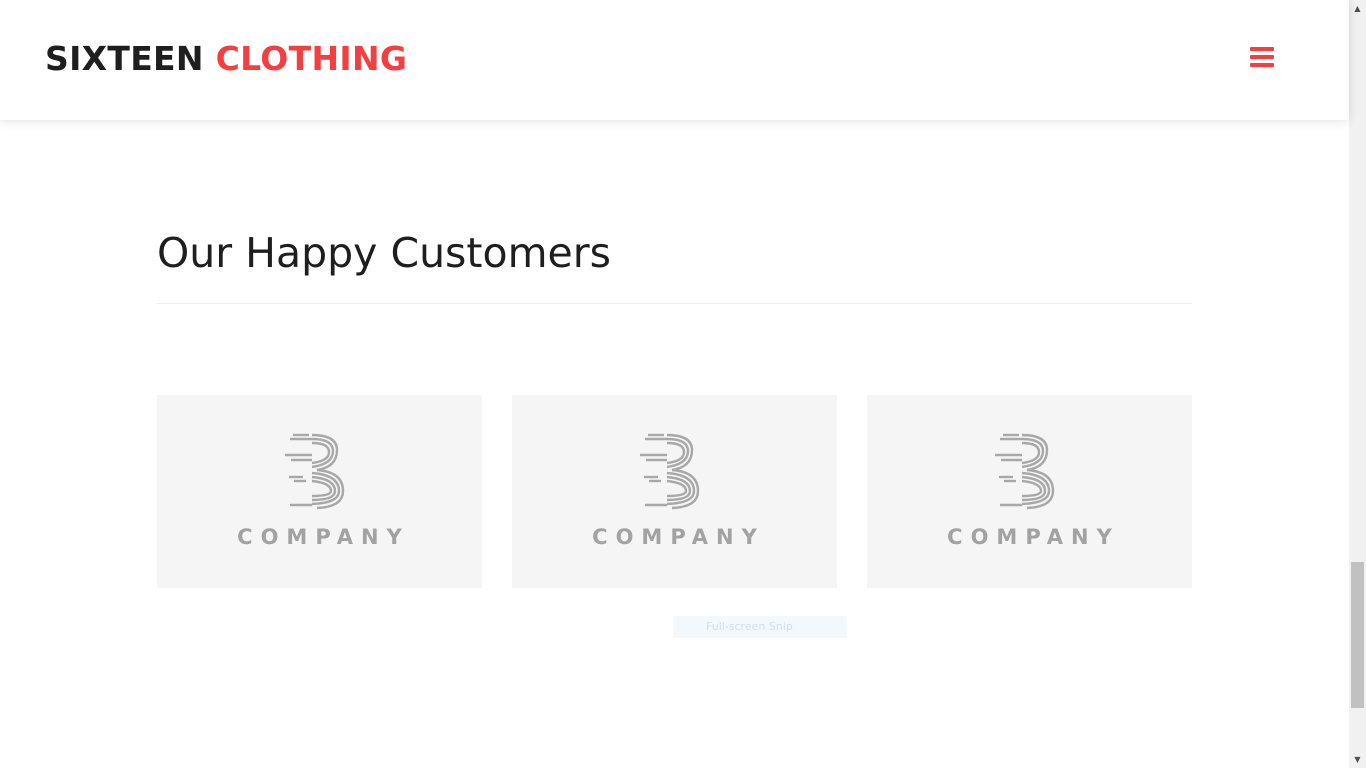  I want to click on brand-name-primary: SIXTEEN, so click(124, 58).